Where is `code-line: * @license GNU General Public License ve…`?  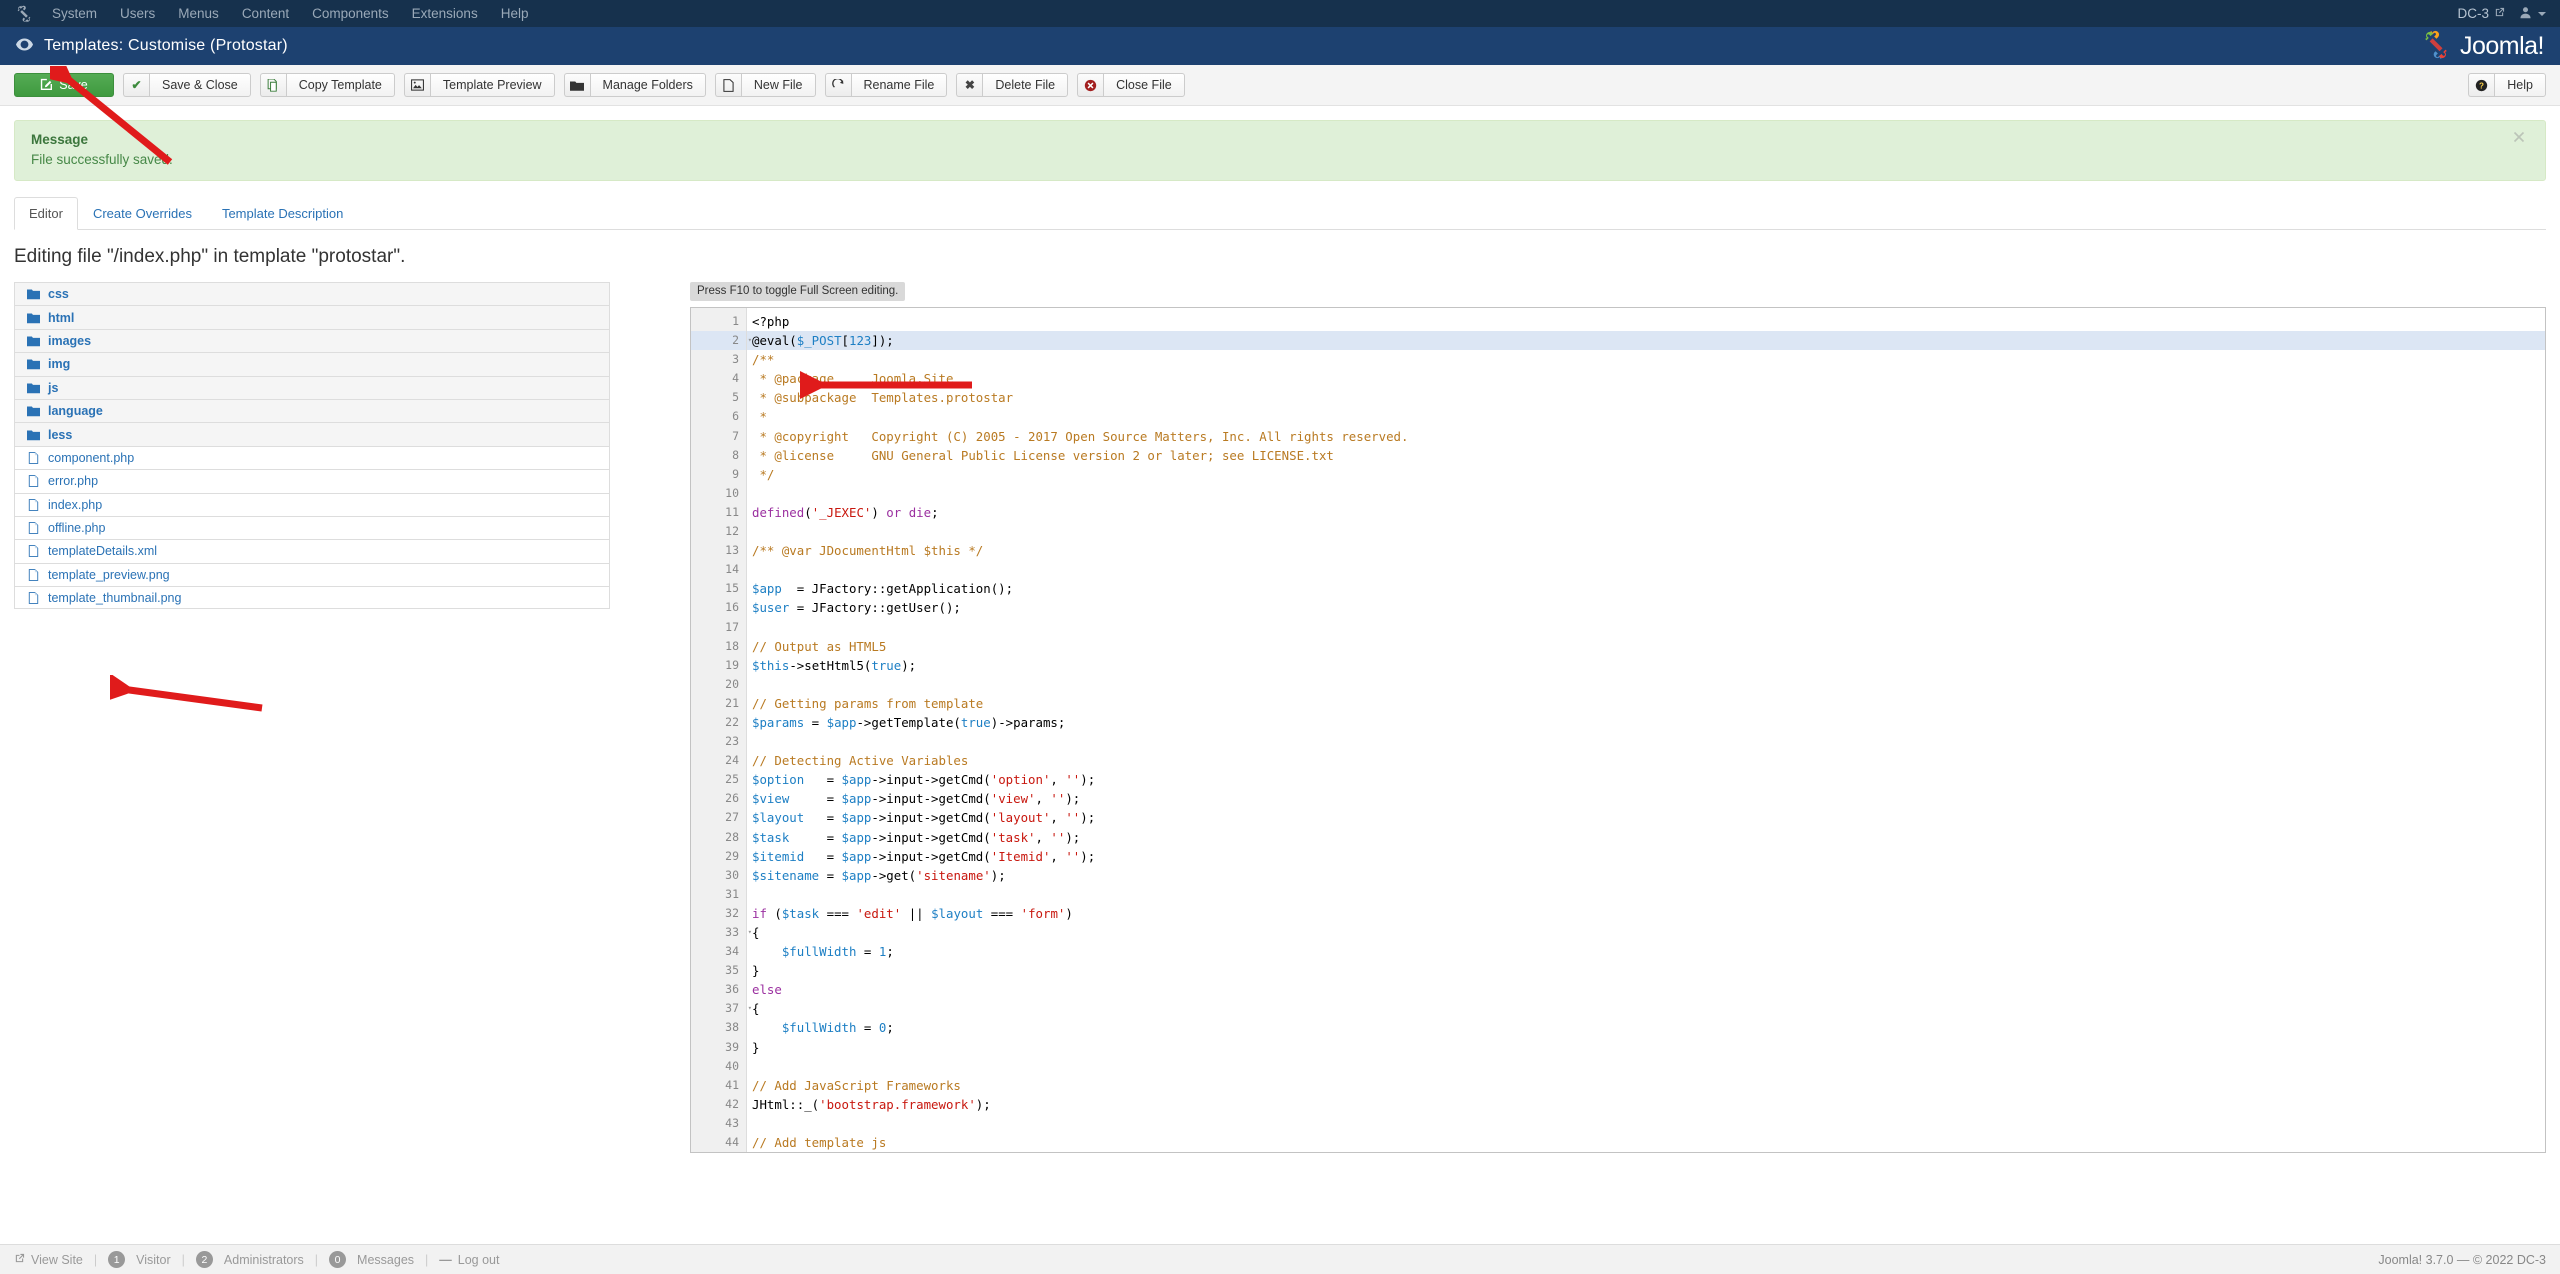 code-line: * @license GNU General Public License ve… is located at coordinates (1648, 455).